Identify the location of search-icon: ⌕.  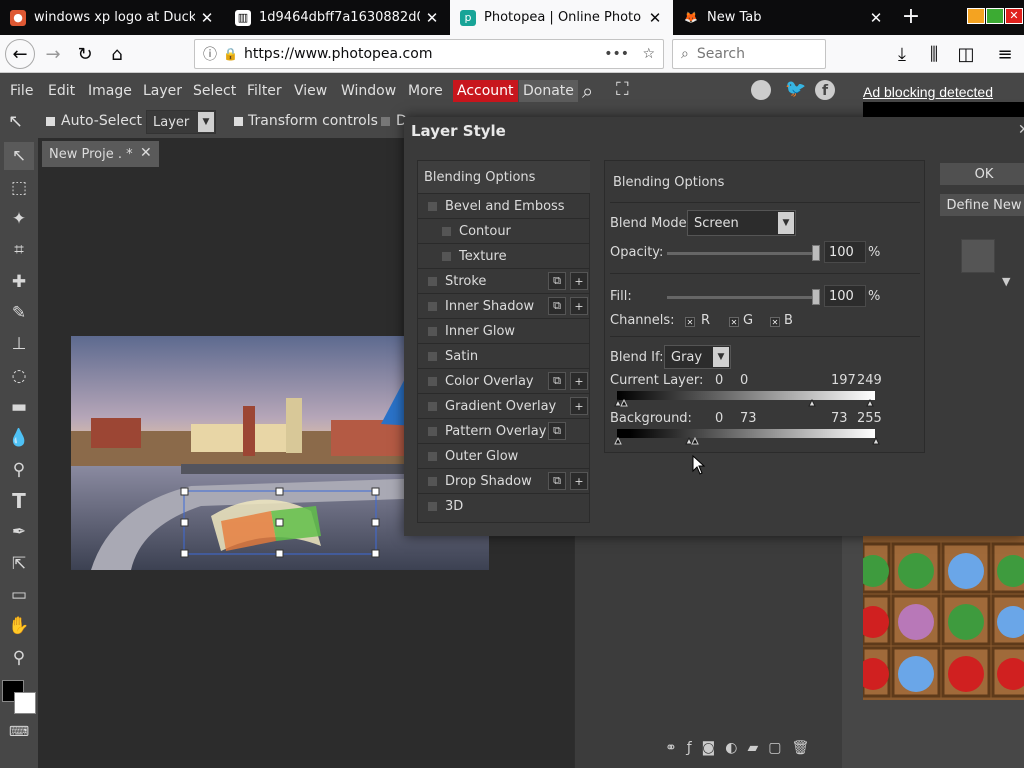
(587, 91).